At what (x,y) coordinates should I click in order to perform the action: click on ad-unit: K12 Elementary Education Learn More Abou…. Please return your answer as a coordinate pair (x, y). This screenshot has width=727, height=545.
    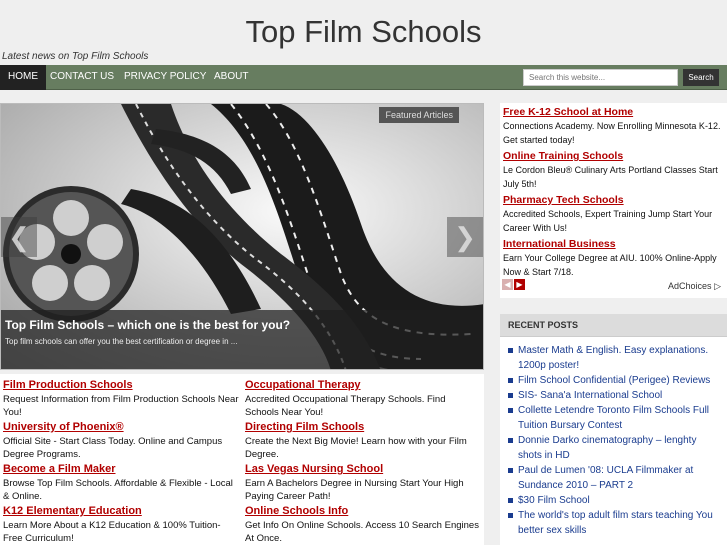
    Looking at the image, I should click on (121, 524).